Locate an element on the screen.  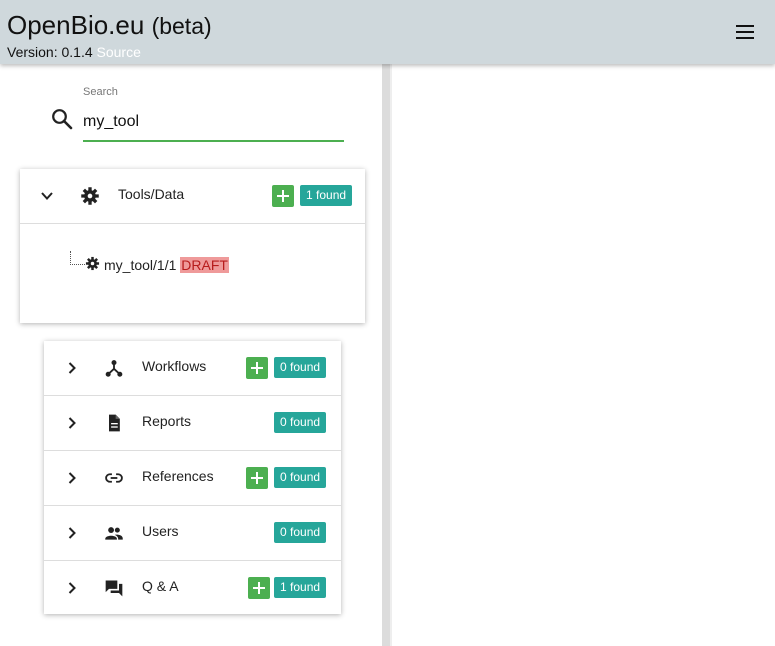
section-reports: Reports 0 found is located at coordinates (192, 423).